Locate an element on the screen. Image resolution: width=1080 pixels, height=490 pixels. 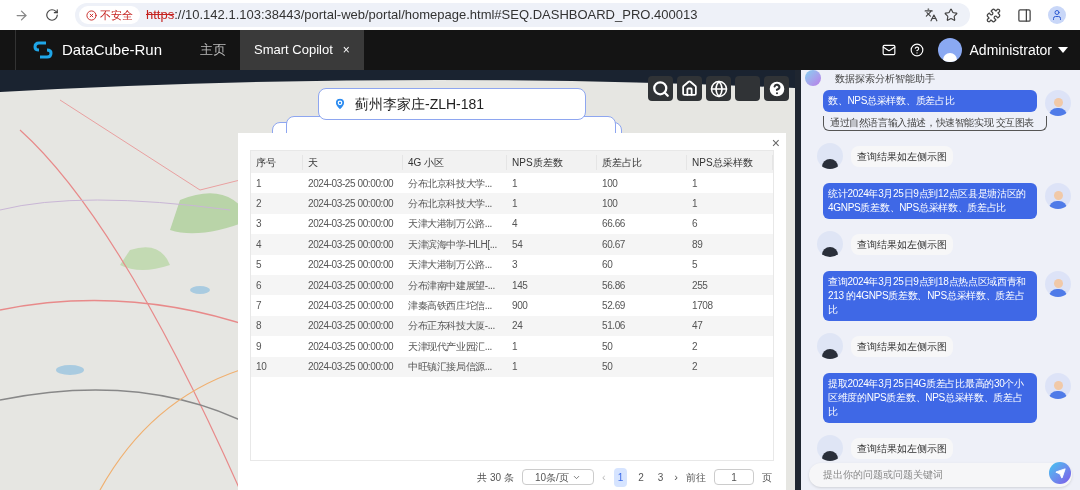
table-cell-text: 52.69 is located at coordinates (614, 306).